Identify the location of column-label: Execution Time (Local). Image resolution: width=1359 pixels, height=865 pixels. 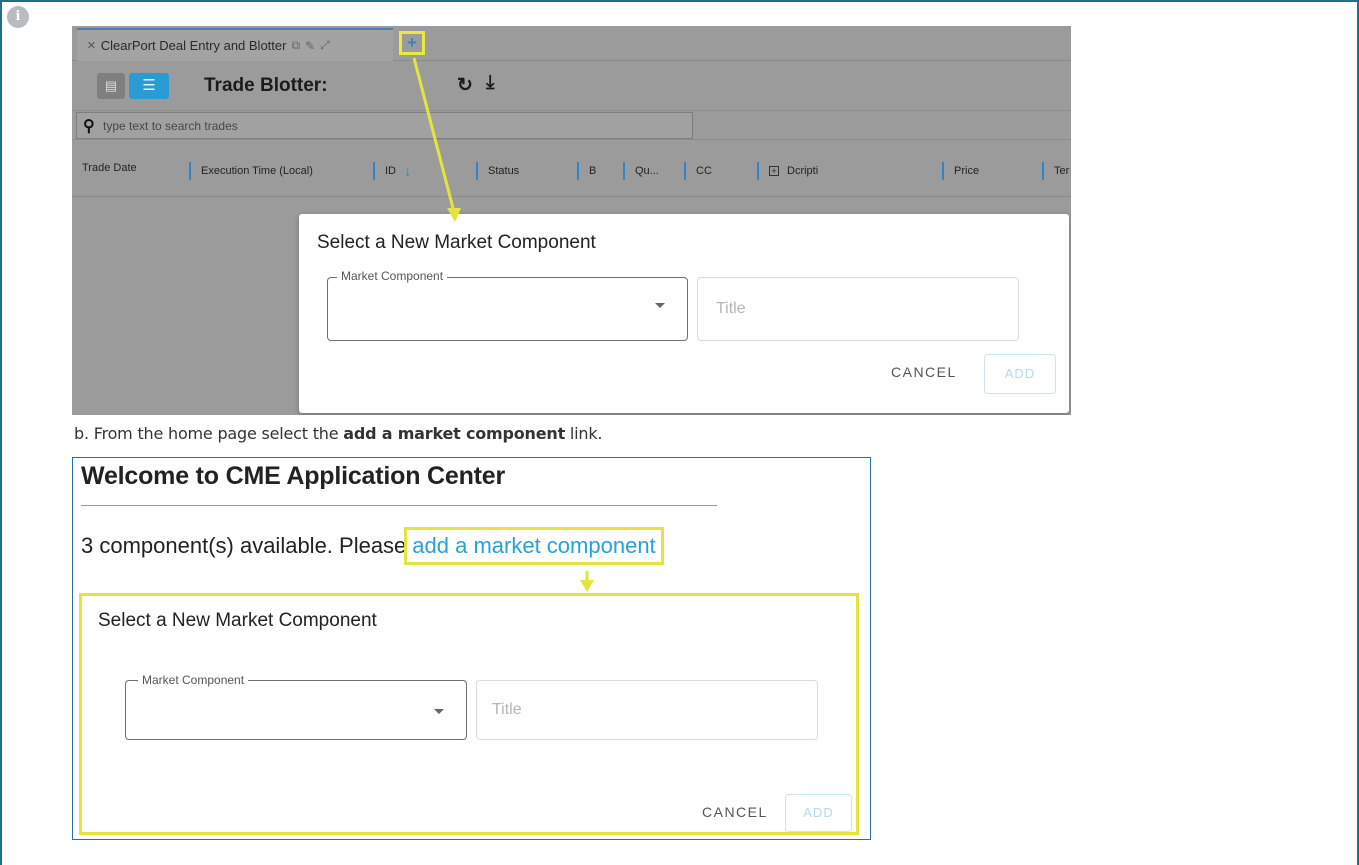
(257, 171).